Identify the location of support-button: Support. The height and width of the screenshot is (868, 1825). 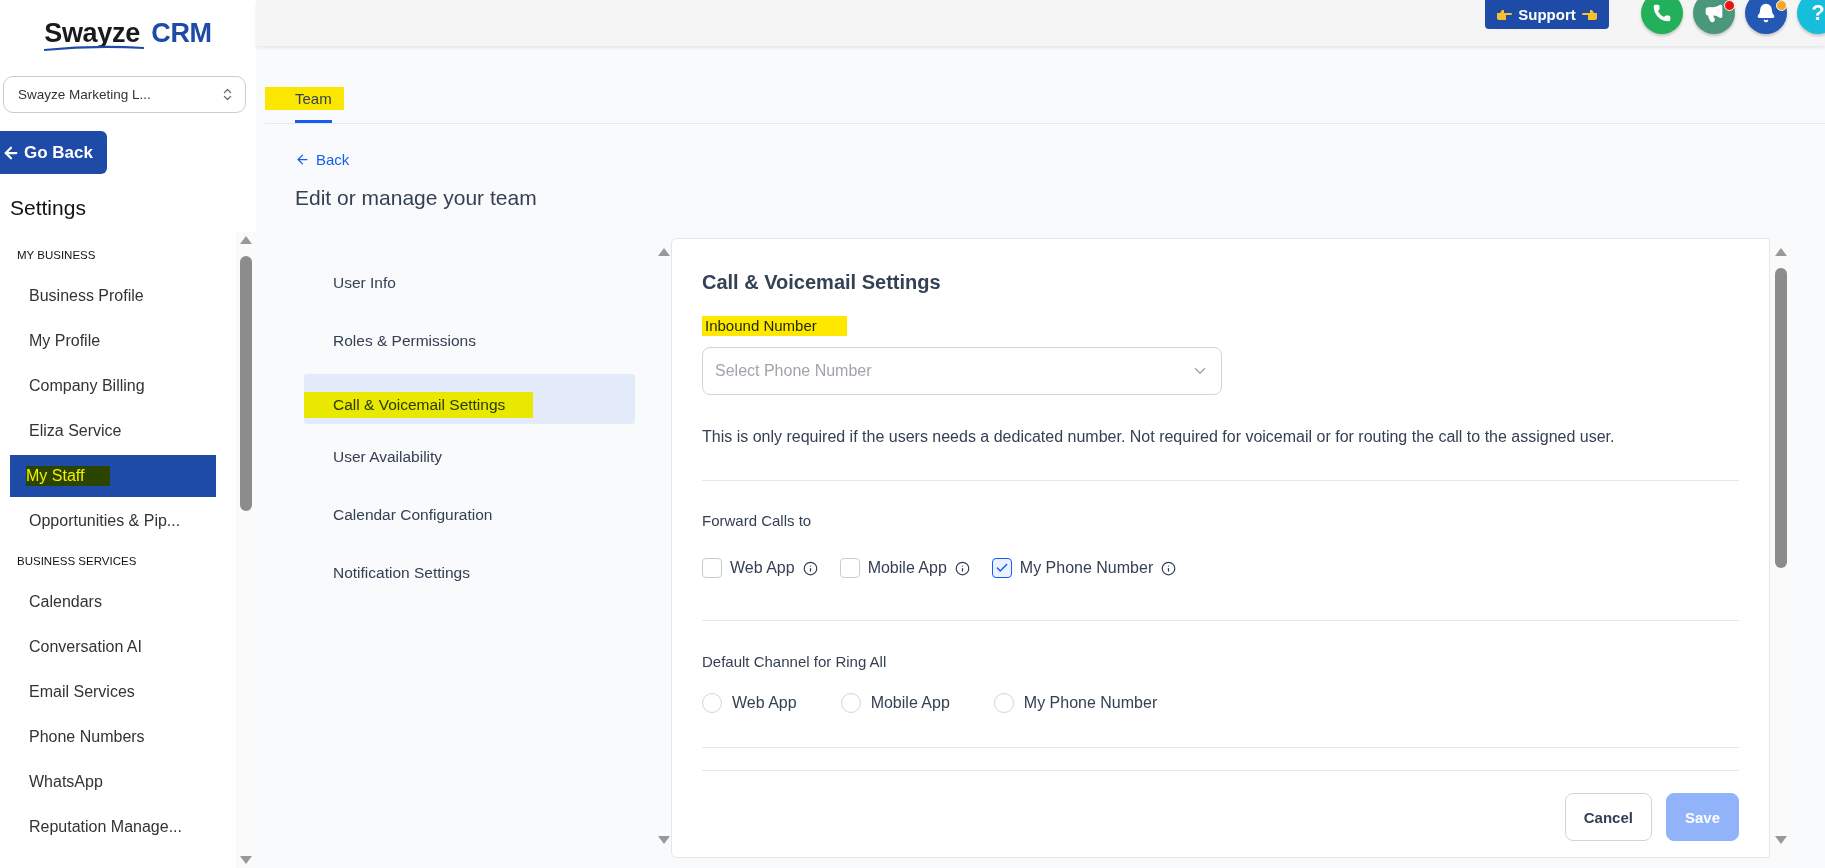
(1547, 14).